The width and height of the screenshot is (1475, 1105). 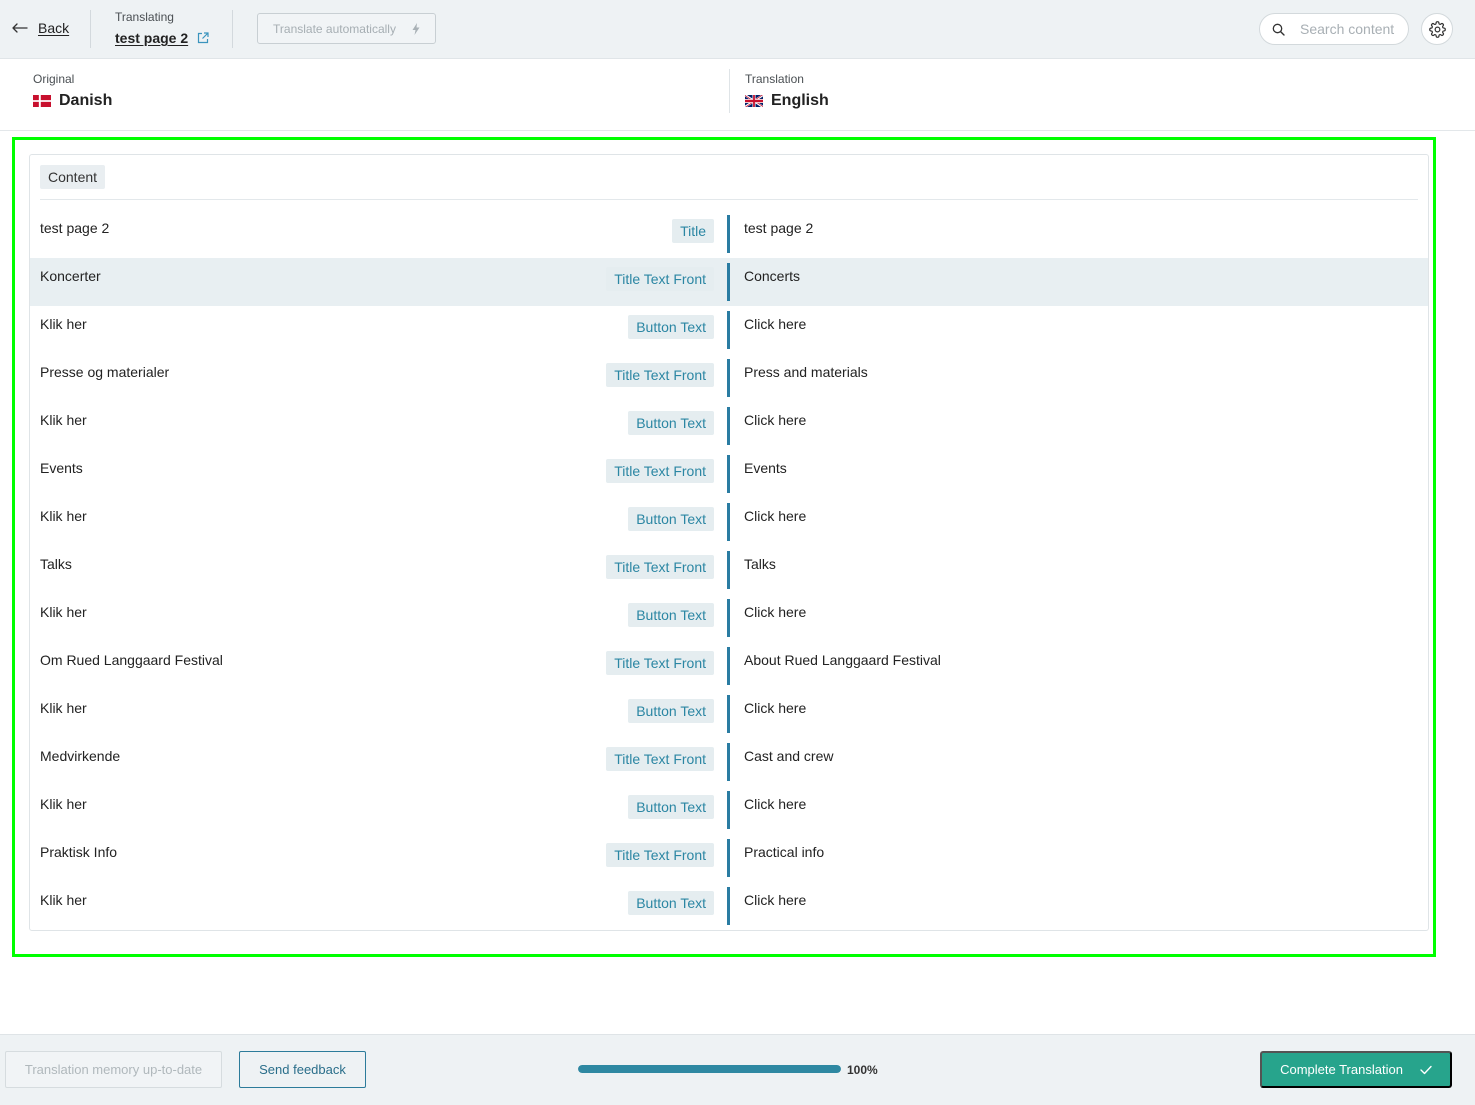 What do you see at coordinates (784, 852) in the screenshot?
I see `translation-text: Practical info` at bounding box center [784, 852].